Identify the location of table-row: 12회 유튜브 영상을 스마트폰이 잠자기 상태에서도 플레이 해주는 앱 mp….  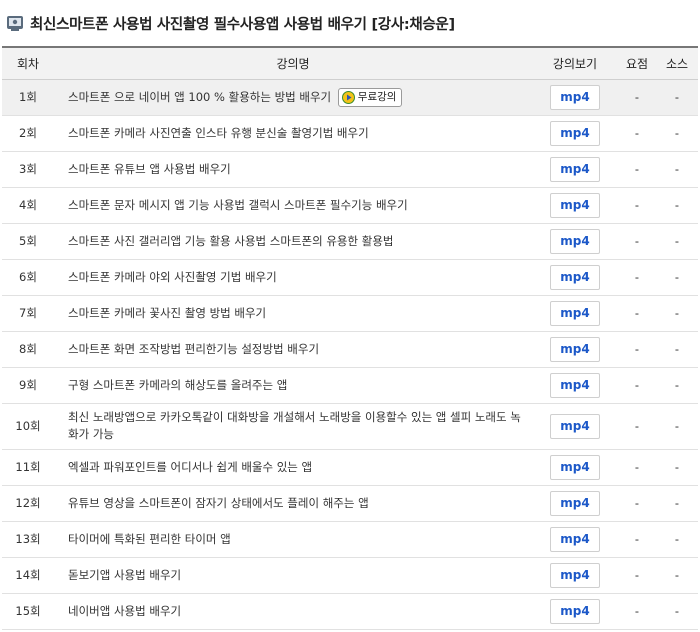
(350, 503).